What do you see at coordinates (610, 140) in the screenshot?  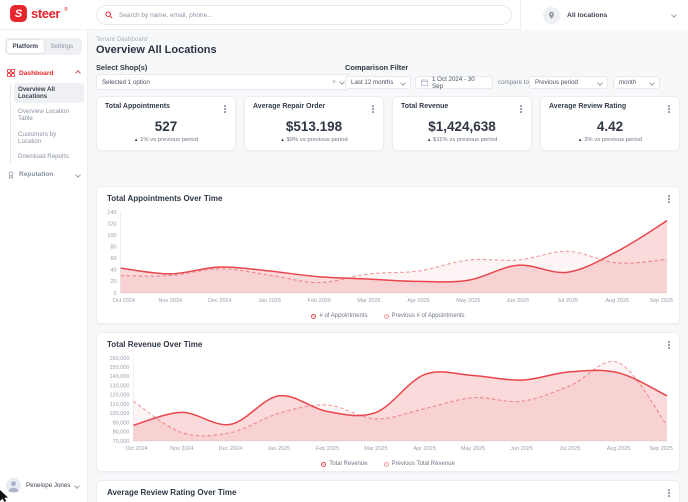 I see `kpi-delta: ▲ 3% vs previous period` at bounding box center [610, 140].